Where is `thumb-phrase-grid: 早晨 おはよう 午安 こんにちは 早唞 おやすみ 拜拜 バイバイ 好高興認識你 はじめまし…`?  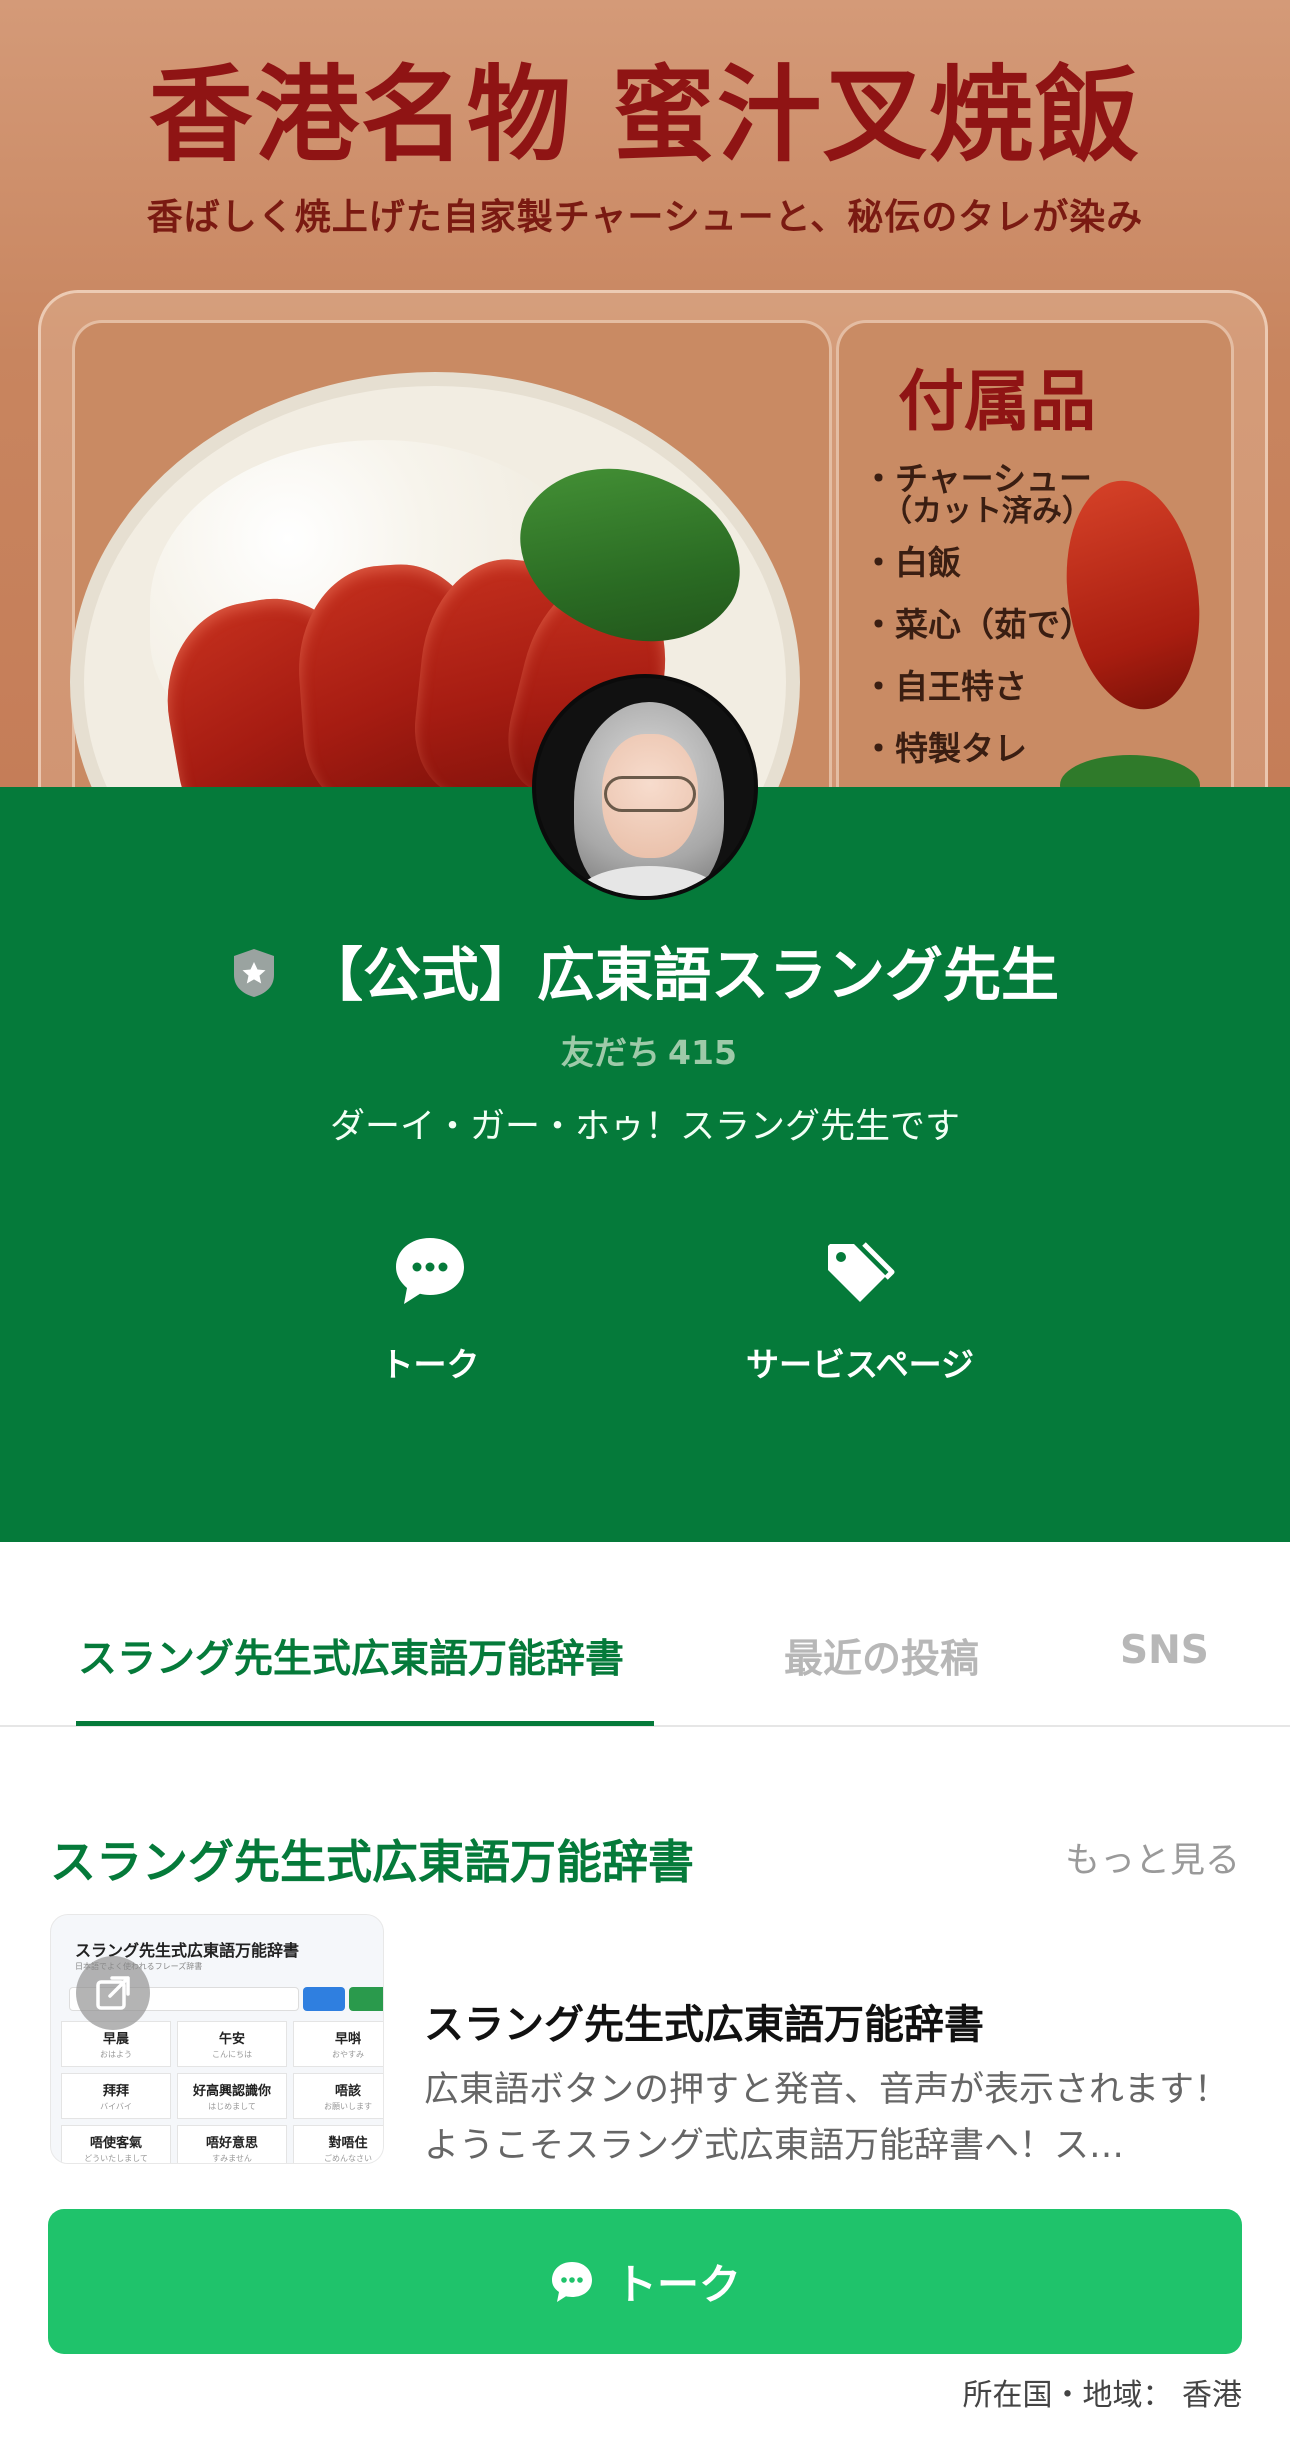 thumb-phrase-grid: 早晨 おはよう 午安 こんにちは 早唞 おやすみ 拜拜 バイバイ 好高興認識你 はじめまし… is located at coordinates (222, 2092).